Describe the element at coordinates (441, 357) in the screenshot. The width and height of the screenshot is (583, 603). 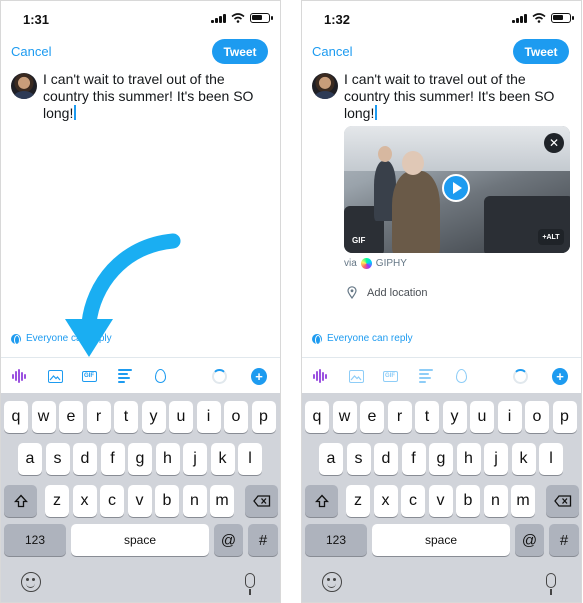
I see `divider` at that location.